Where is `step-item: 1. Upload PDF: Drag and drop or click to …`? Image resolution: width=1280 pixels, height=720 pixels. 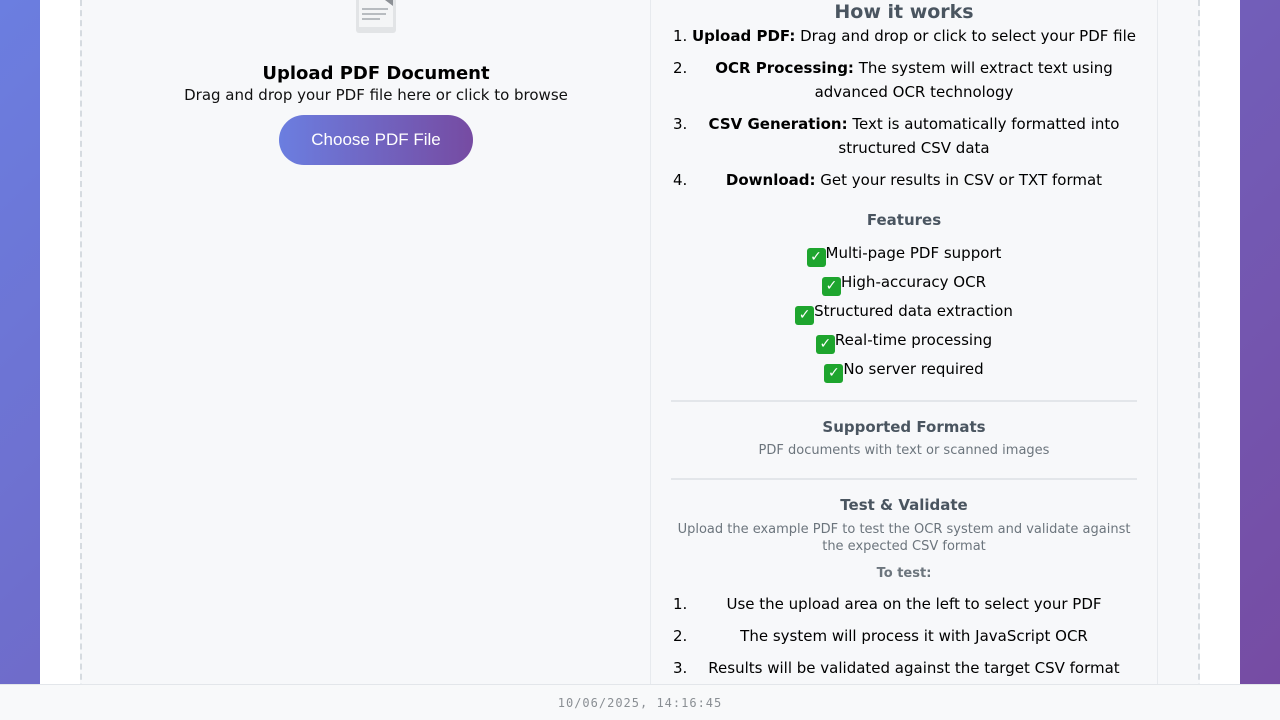
step-item: 1. Upload PDF: Drag and drop or click to … is located at coordinates (904, 36).